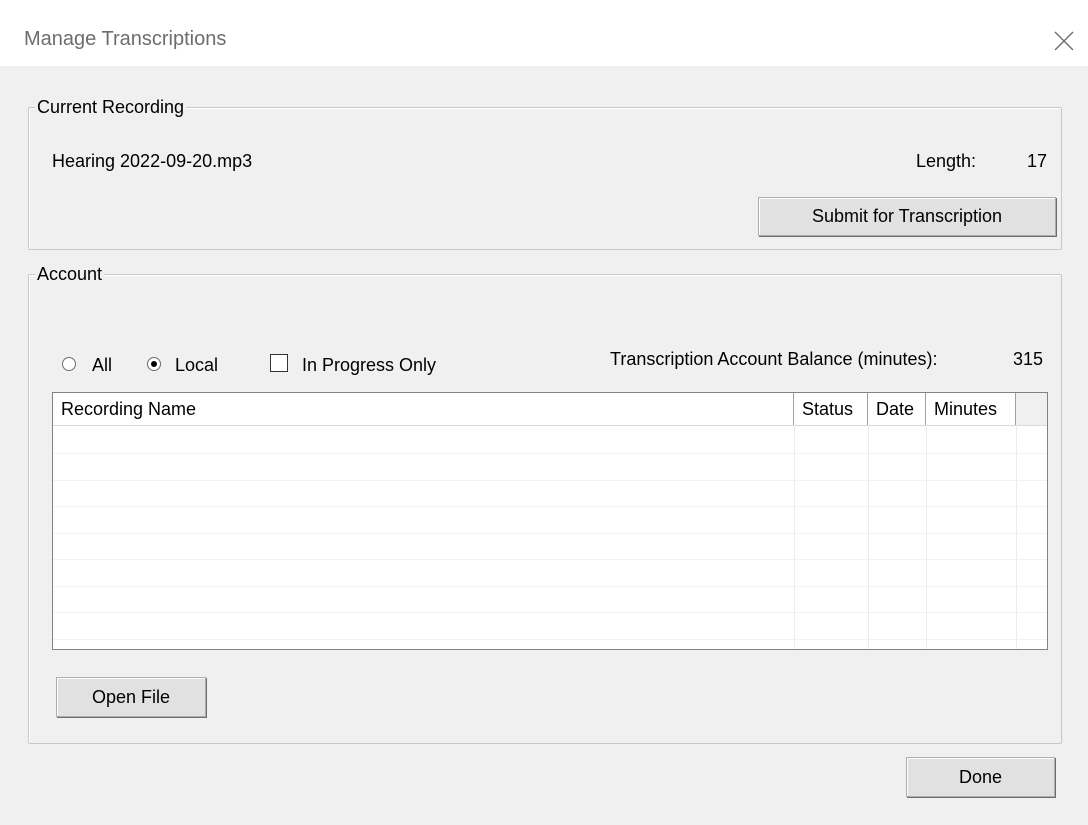 This screenshot has height=825, width=1088. I want to click on submit-for-transcription-label: Submit for Transcription, so click(907, 216).